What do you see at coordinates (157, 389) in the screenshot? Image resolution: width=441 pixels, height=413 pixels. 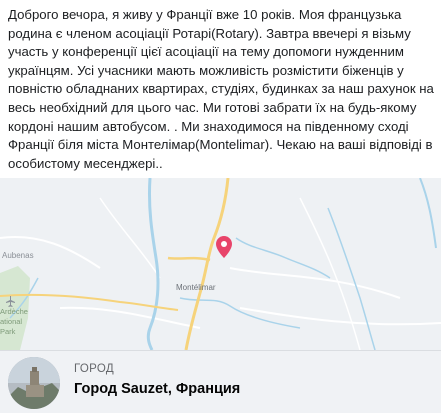 I see `place-name: Город Sauzet, Франция` at bounding box center [157, 389].